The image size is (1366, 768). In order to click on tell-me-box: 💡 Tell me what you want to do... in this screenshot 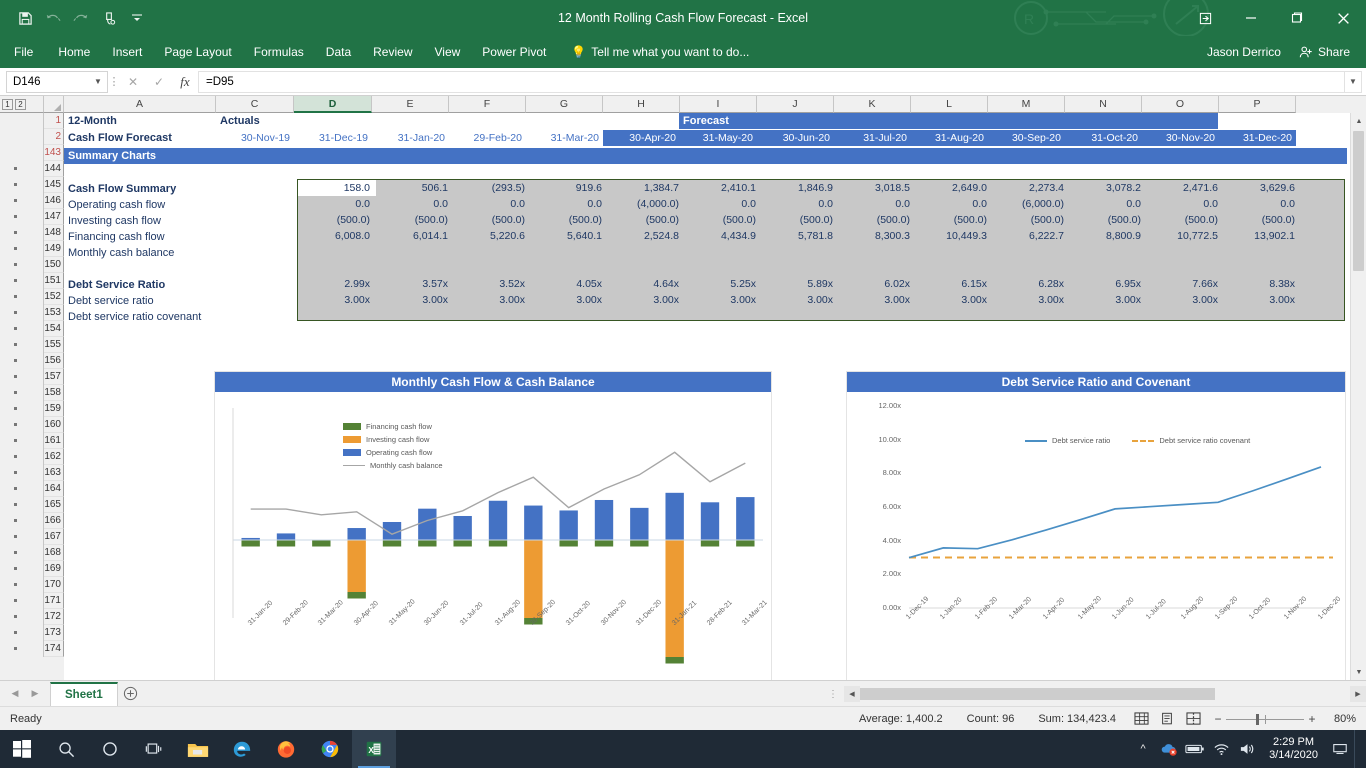, I will do `click(660, 52)`.